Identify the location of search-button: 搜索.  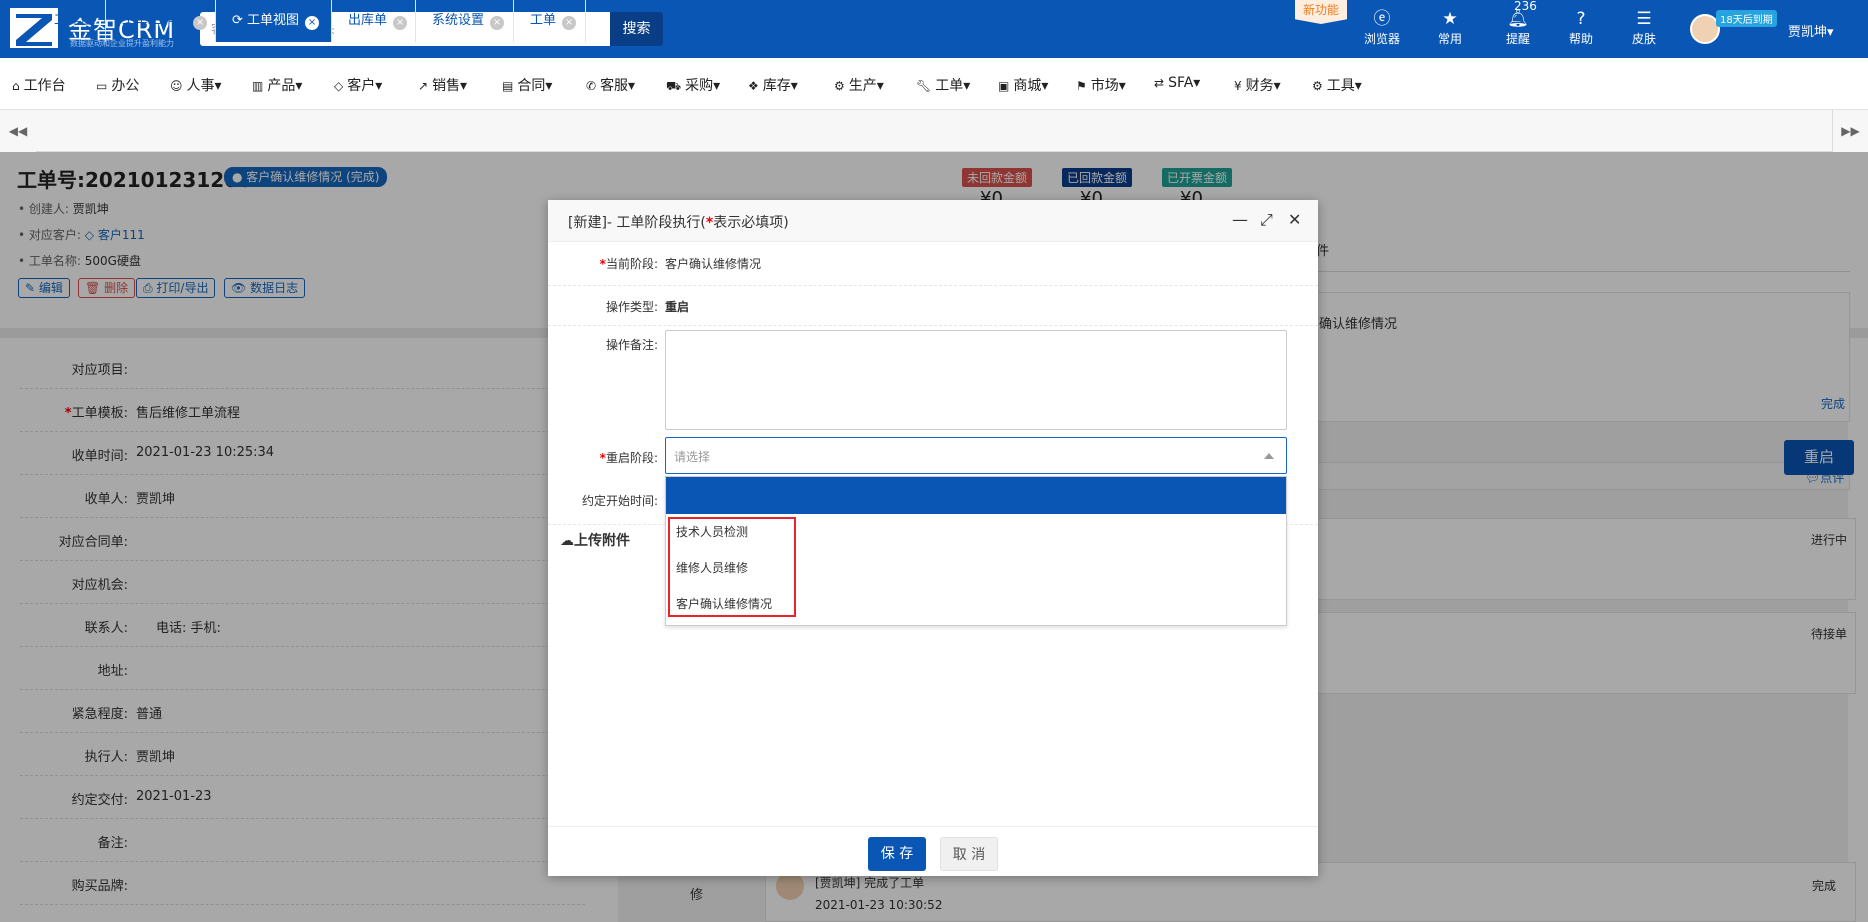
(636, 29).